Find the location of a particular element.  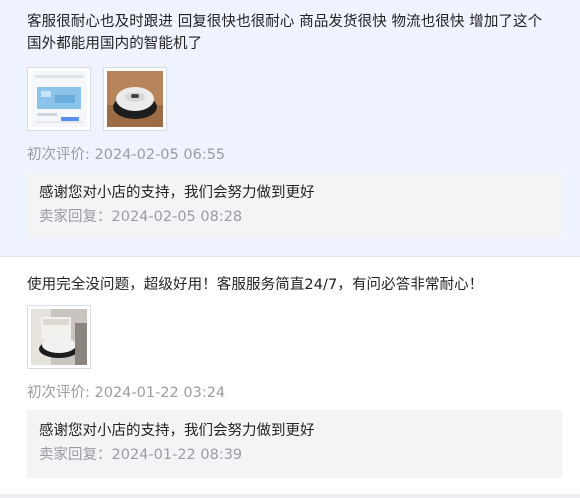

app-screenshot-image is located at coordinates (59, 99).